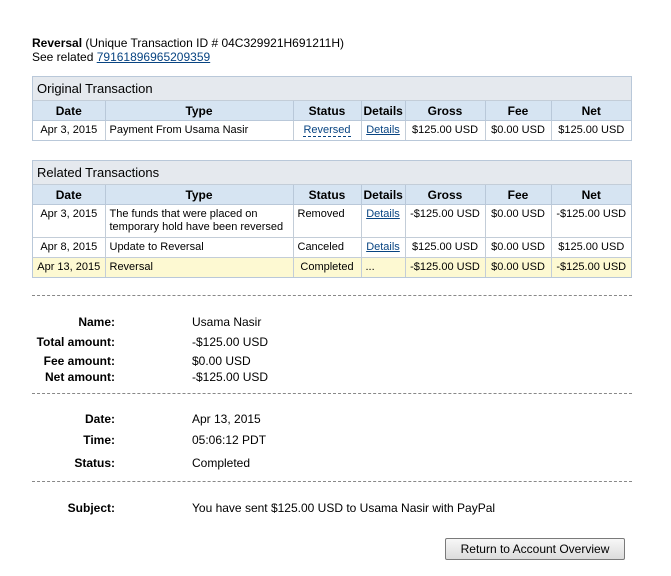 Image resolution: width=671 pixels, height=576 pixels. Describe the element at coordinates (57, 43) in the screenshot. I see `transaction-type: Reversal` at that location.